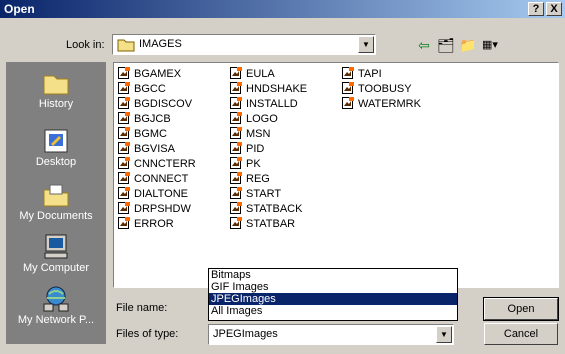  Describe the element at coordinates (490, 45) in the screenshot. I see `view-menu-icon: ▦▾` at that location.